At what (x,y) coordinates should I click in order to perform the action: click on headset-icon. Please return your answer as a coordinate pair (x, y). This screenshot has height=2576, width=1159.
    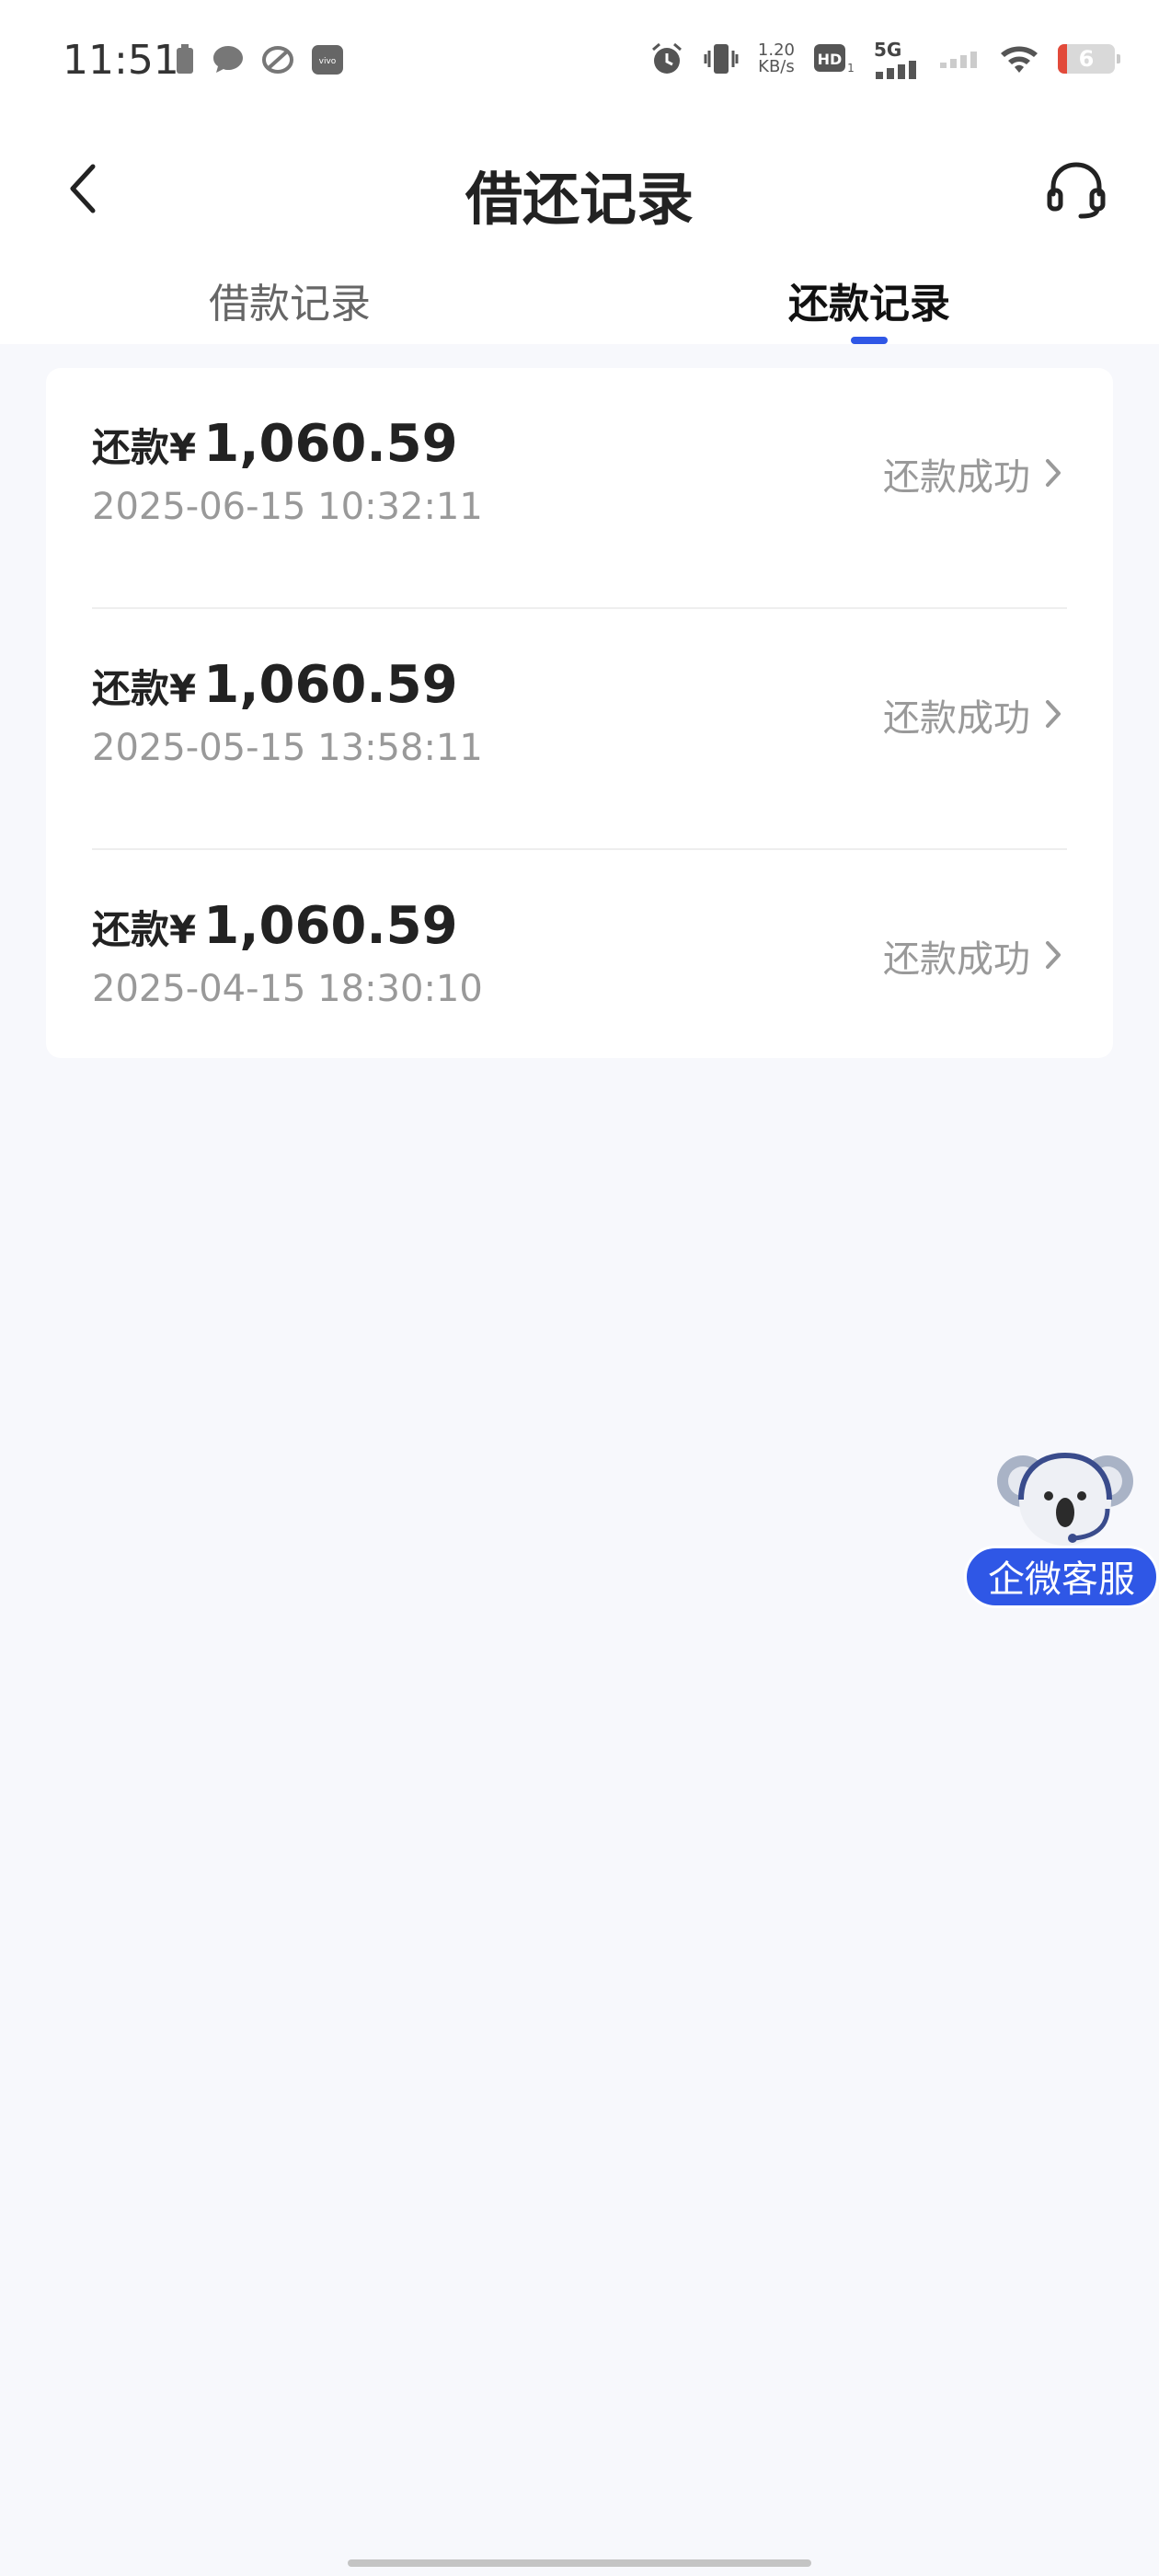
    Looking at the image, I should click on (1076, 190).